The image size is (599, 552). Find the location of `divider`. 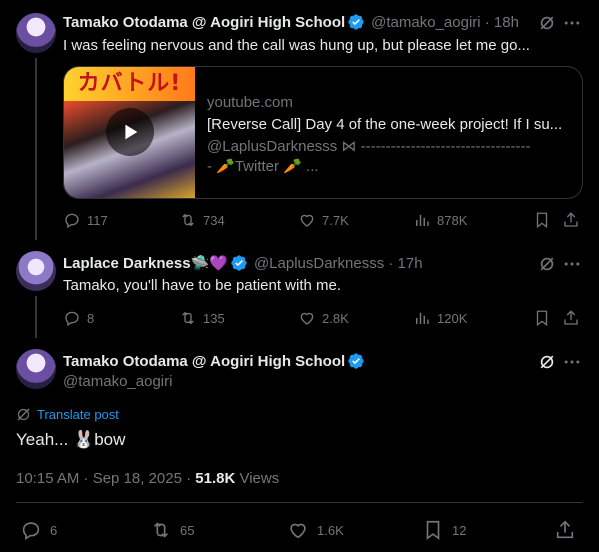

divider is located at coordinates (299, 502).